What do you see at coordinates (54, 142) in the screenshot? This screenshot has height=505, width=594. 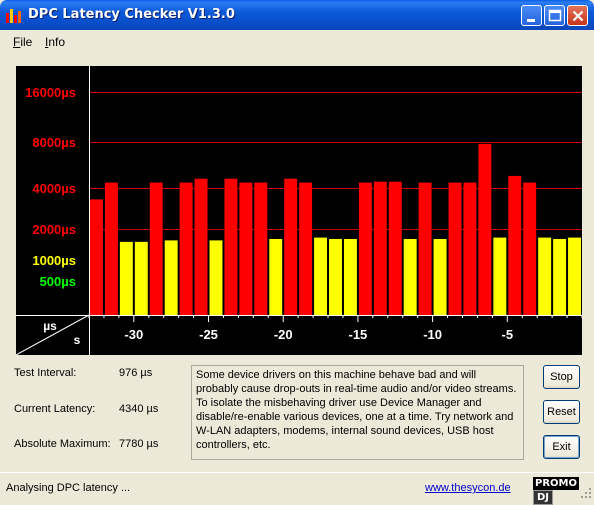 I see `y-tick-label: 8000µs` at bounding box center [54, 142].